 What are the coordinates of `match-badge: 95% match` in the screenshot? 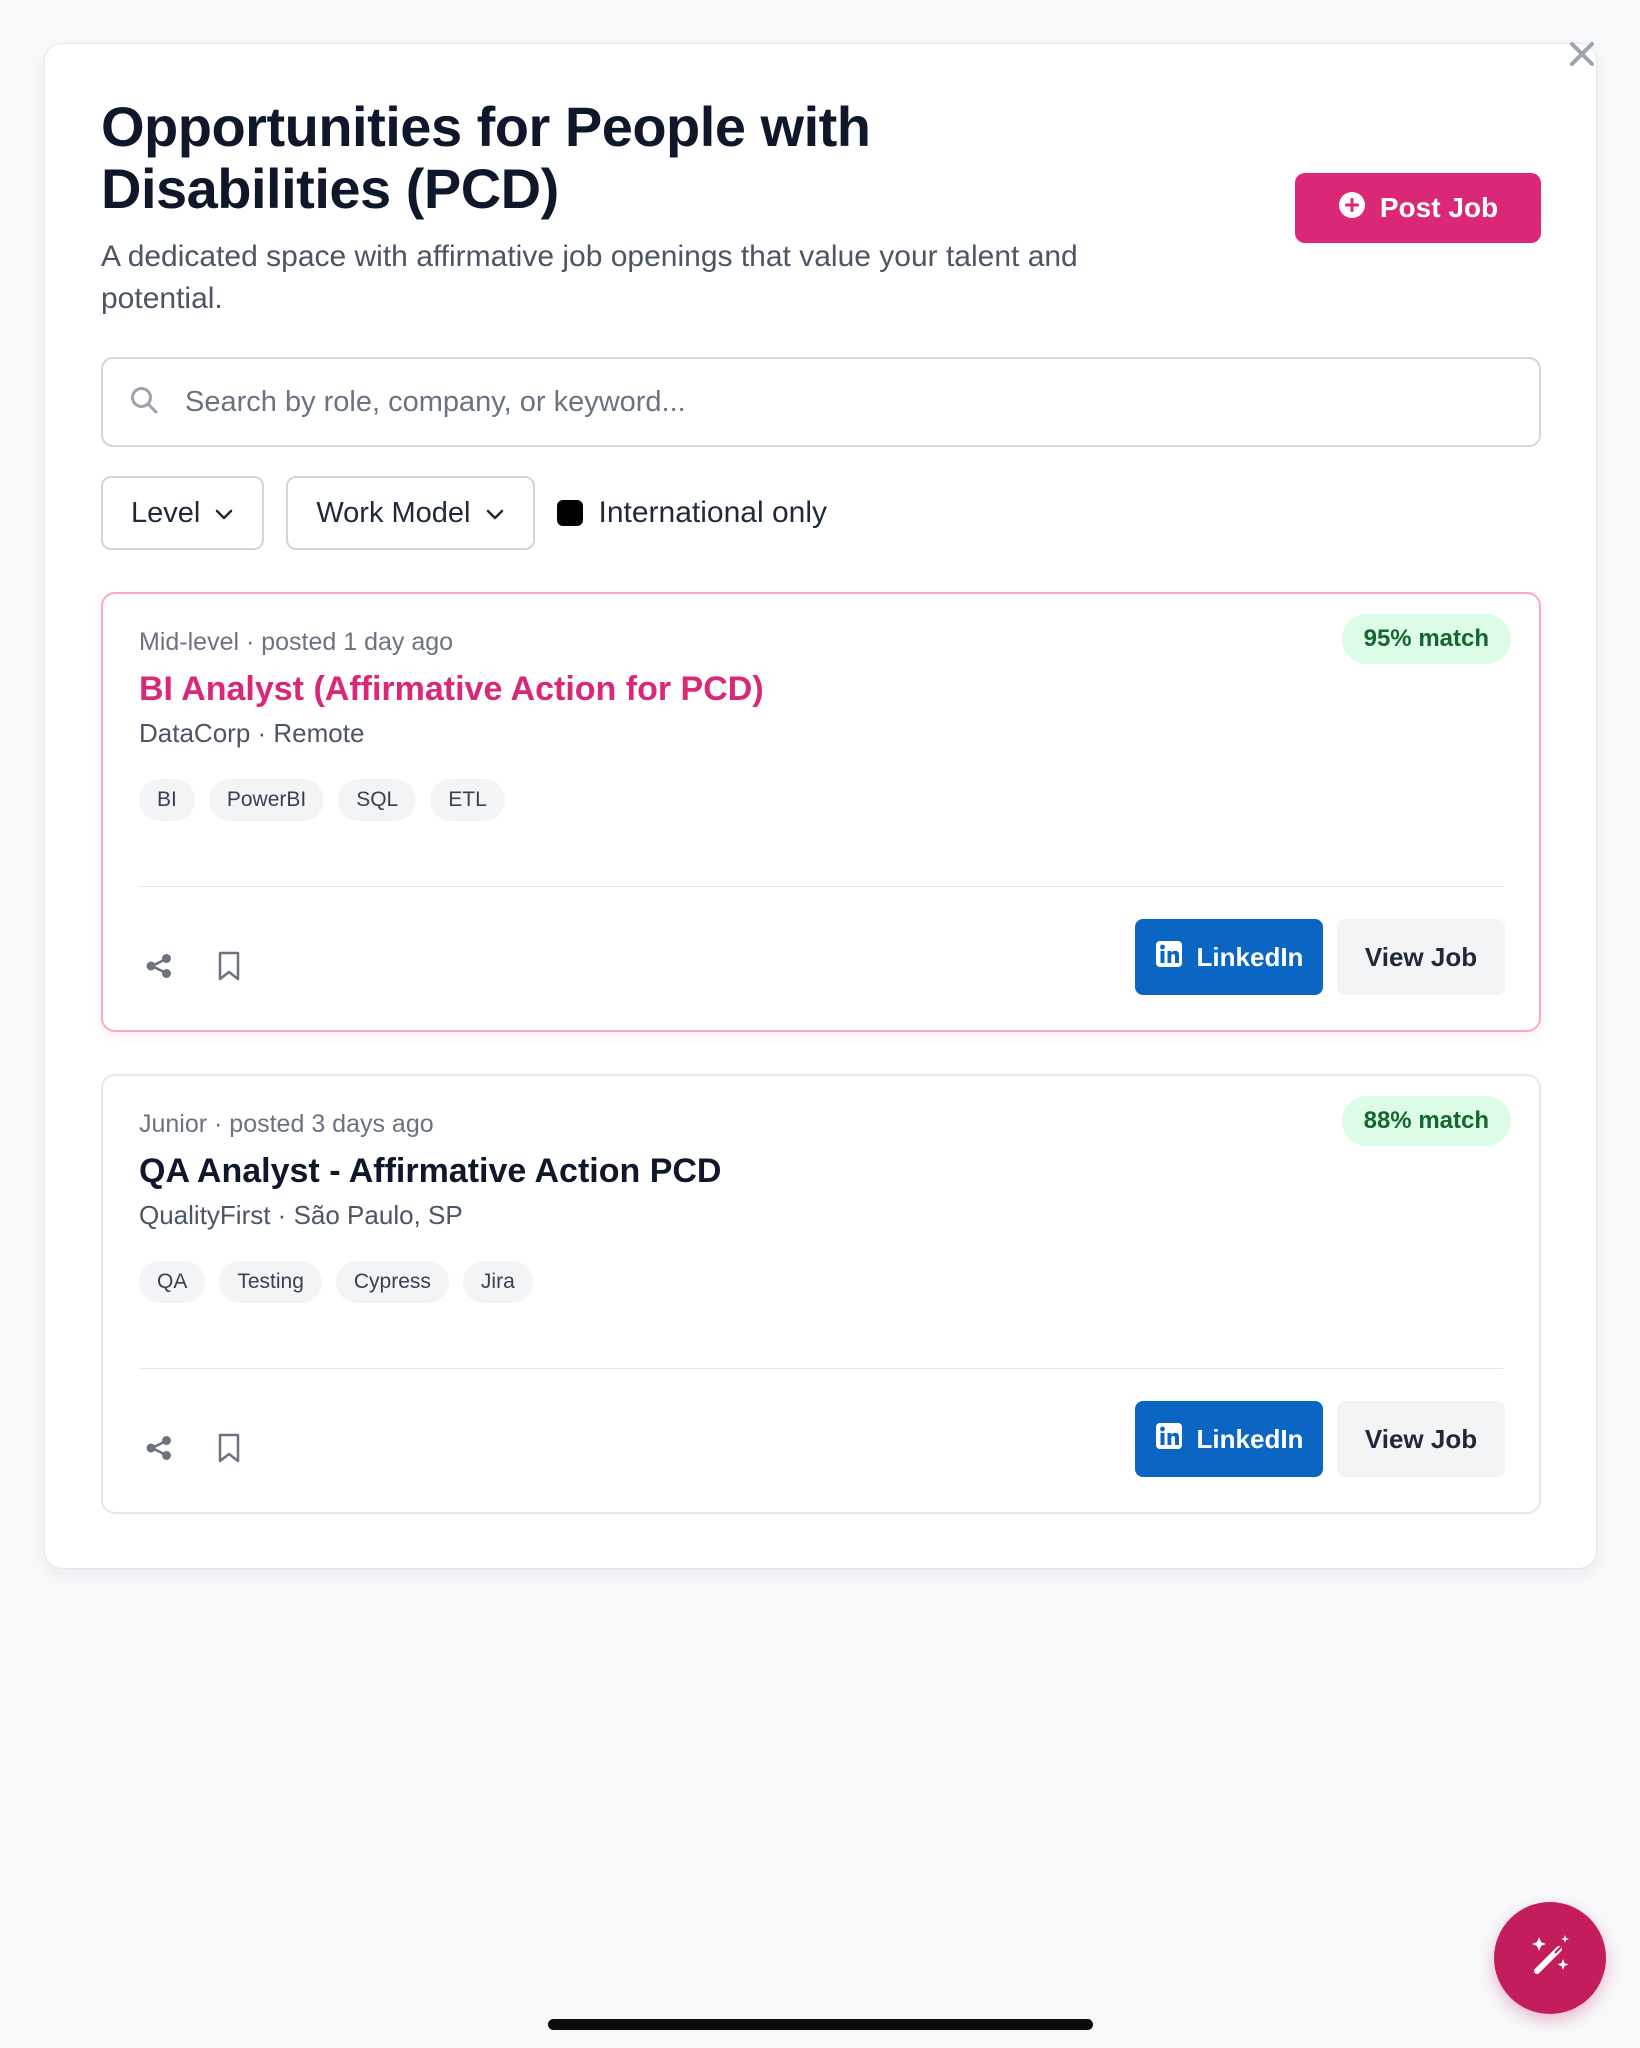 It's located at (1426, 639).